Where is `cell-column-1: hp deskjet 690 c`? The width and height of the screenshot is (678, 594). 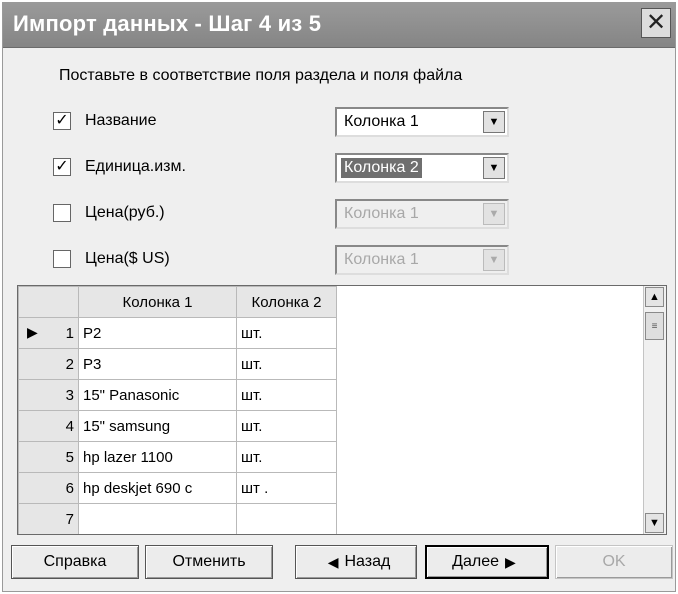 cell-column-1: hp deskjet 690 c is located at coordinates (157, 488).